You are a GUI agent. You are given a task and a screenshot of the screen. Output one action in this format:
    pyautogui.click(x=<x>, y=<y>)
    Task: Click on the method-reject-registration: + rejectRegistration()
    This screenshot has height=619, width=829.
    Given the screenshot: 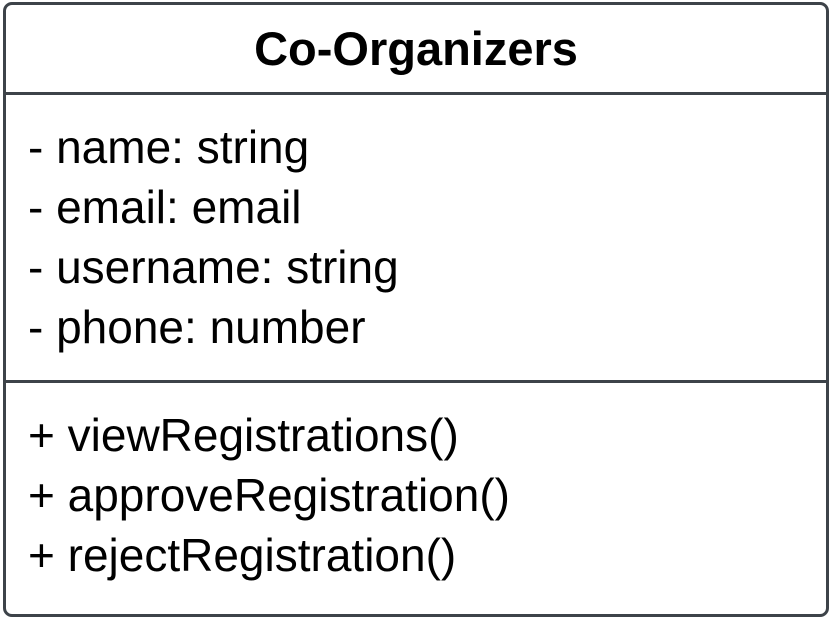 What is the action you would take?
    pyautogui.click(x=242, y=555)
    